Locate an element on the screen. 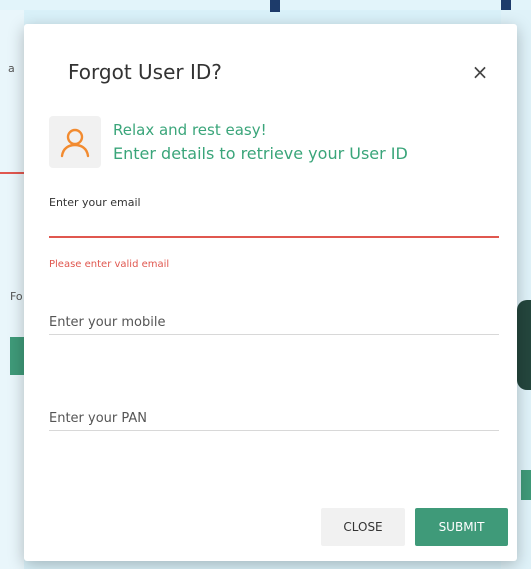 The image size is (531, 569). email-error-message: Please enter valid email is located at coordinates (109, 264).